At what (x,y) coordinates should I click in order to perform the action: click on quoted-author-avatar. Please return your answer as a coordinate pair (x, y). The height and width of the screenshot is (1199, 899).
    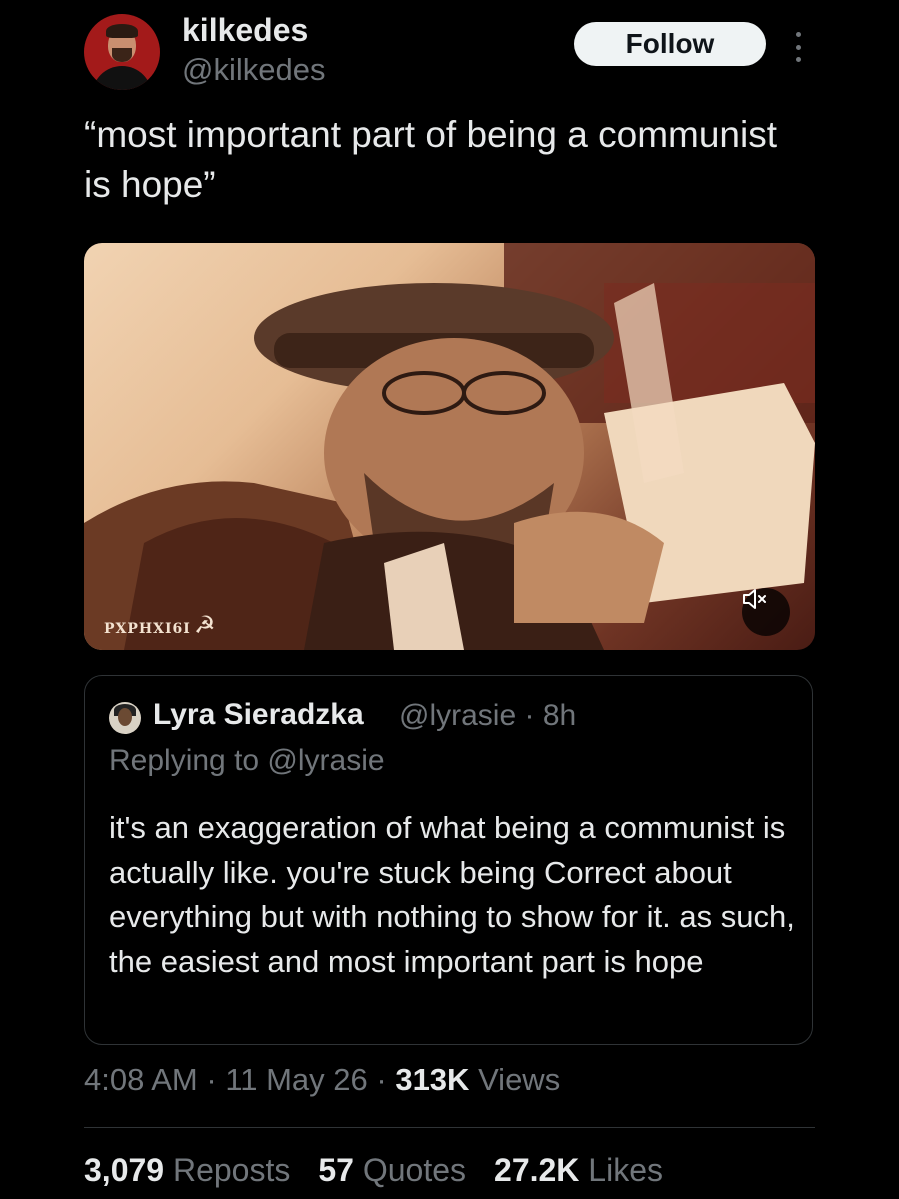
    Looking at the image, I should click on (125, 718).